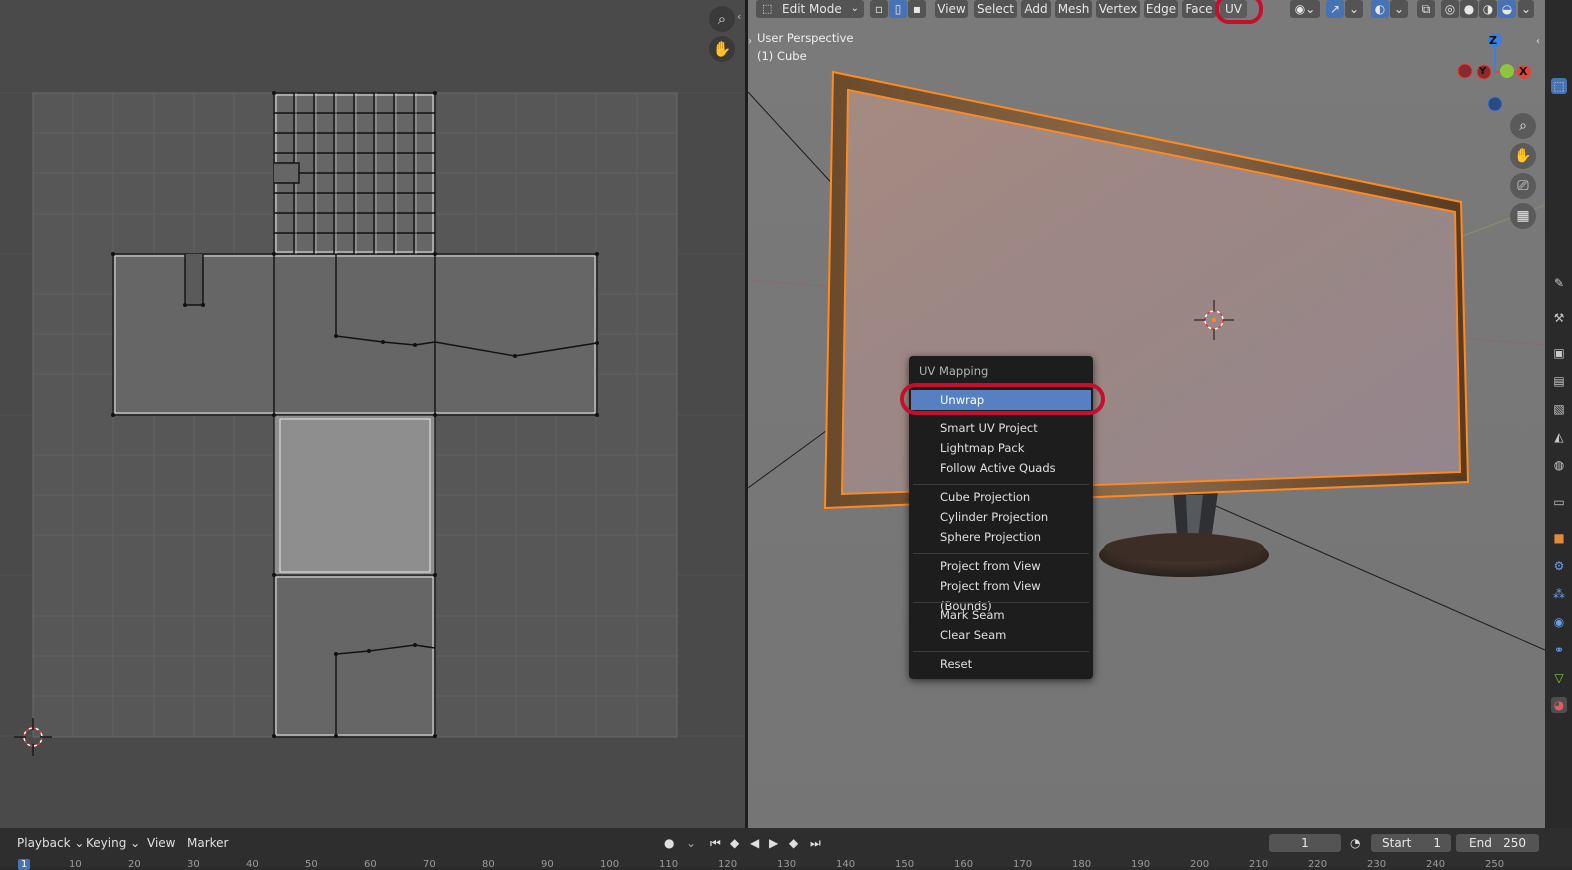 This screenshot has width=1572, height=870. What do you see at coordinates (1001, 448) in the screenshot?
I see `menu-item-lightmap-pack: Lightmap Pack` at bounding box center [1001, 448].